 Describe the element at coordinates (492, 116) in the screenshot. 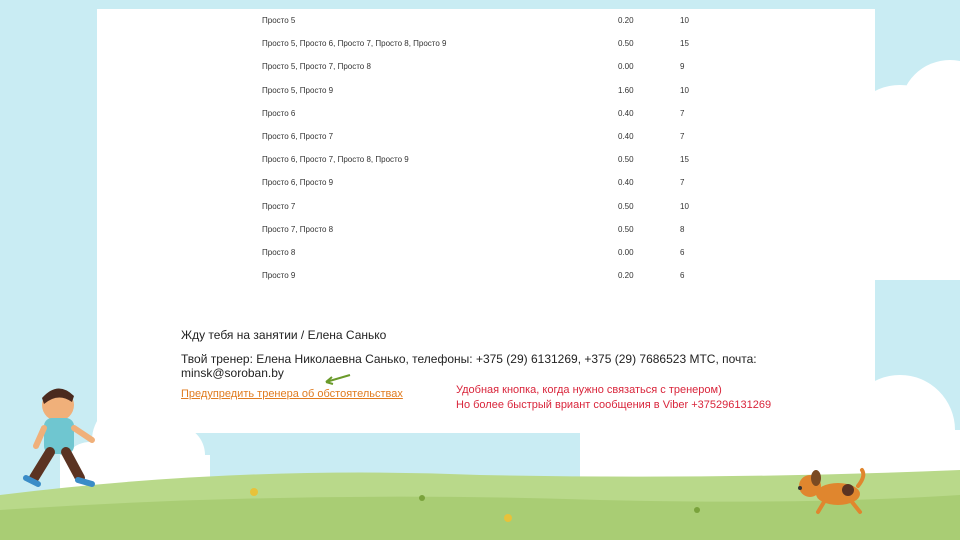

I see `table-row: Просто 6 0.40 7` at that location.